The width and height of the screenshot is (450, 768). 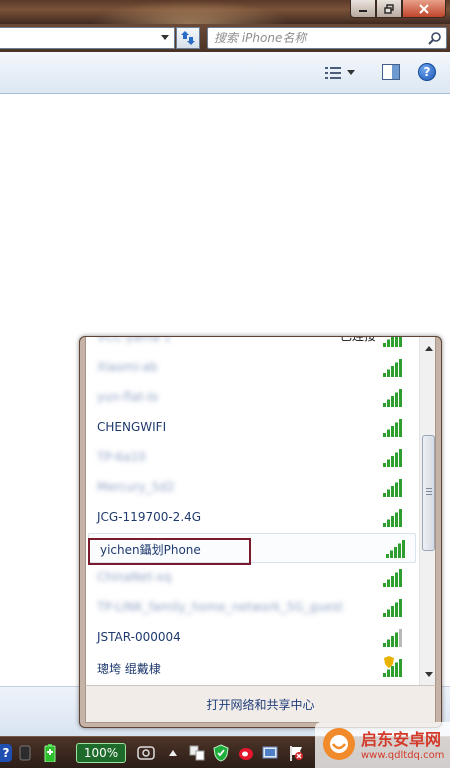 I want to click on minimize-button, so click(x=363, y=9).